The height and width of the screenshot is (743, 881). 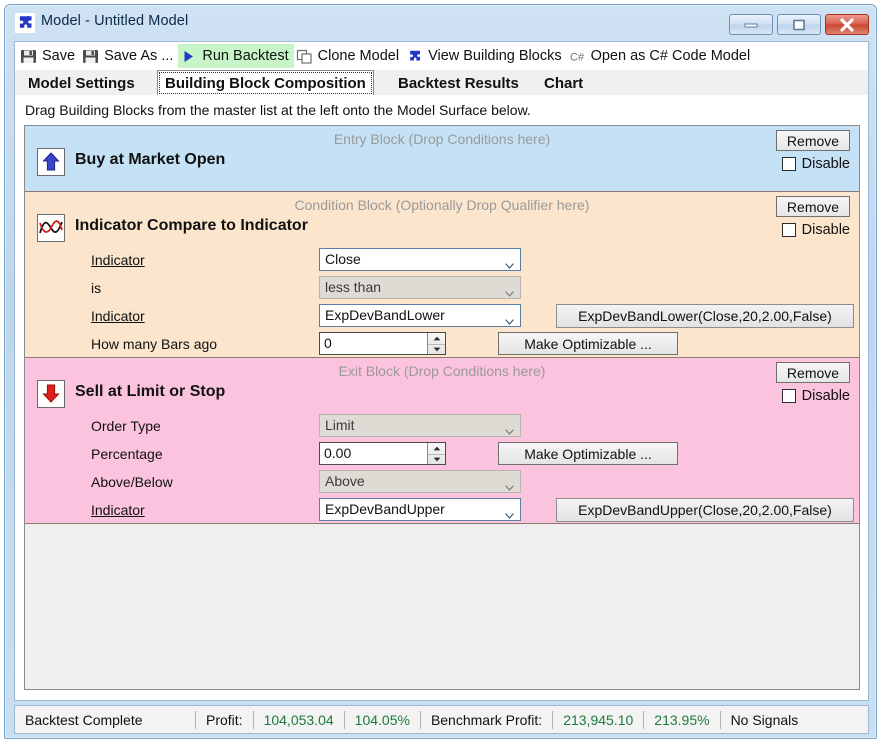 What do you see at coordinates (188, 56) in the screenshot?
I see `play-triangle-icon` at bounding box center [188, 56].